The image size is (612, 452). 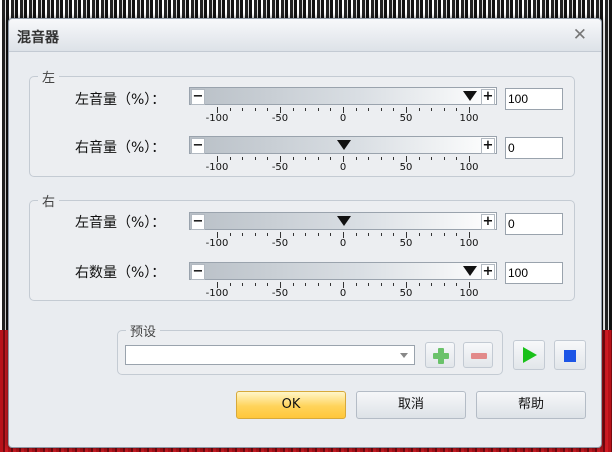 I want to click on row-label: 左音量（%）：, so click(x=120, y=223).